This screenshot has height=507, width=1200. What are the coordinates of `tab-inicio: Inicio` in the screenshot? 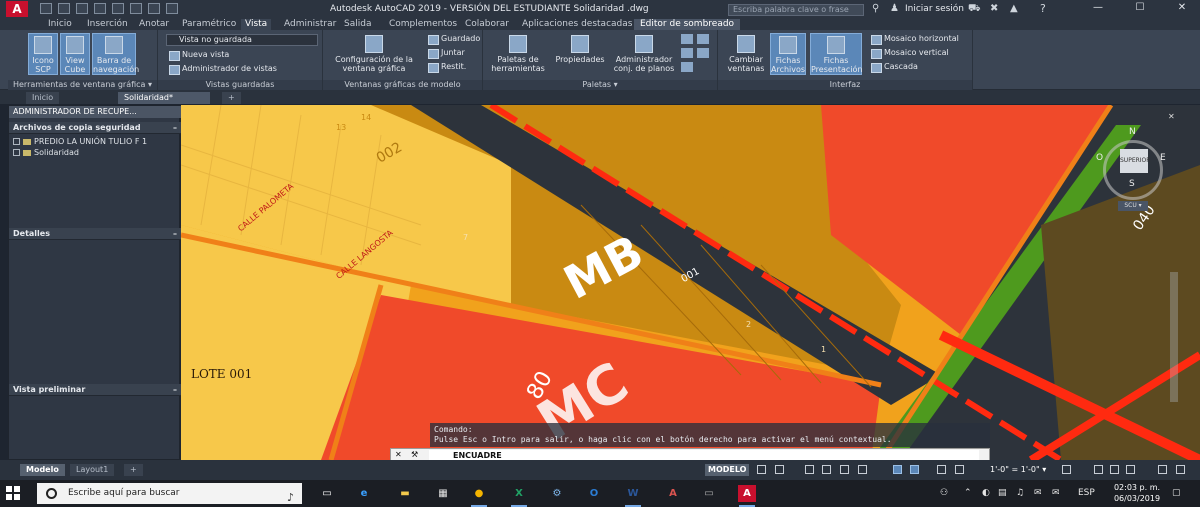 It's located at (60, 24).